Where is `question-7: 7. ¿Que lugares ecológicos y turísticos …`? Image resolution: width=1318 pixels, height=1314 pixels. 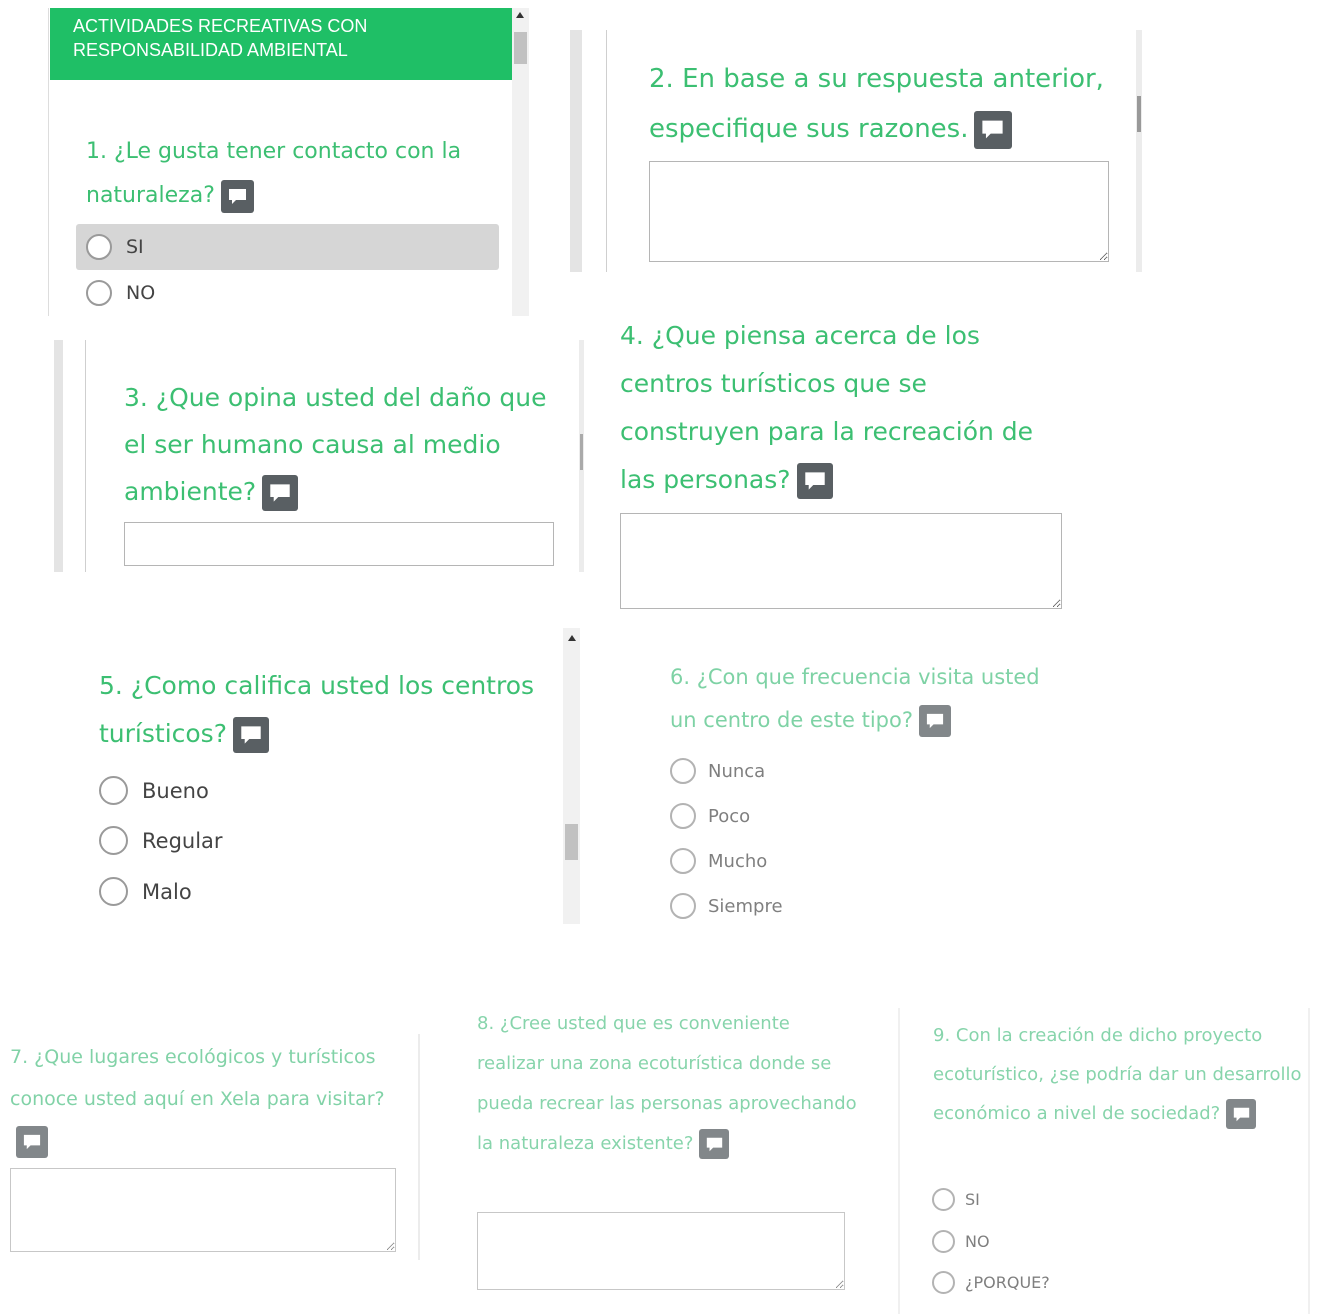 question-7: 7. ¿Que lugares ecológicos y turísticos … is located at coordinates (207, 1099).